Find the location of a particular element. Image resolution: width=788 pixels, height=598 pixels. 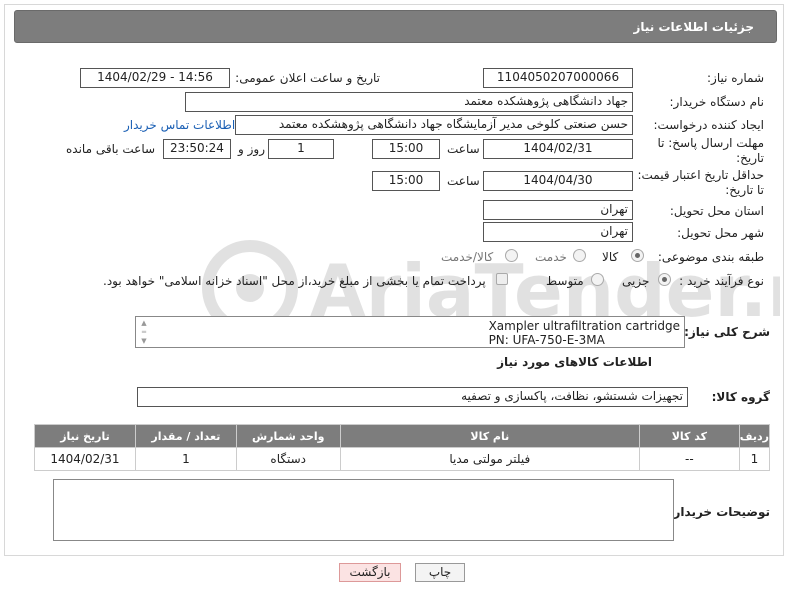

validity-time-label: ساعت is located at coordinates (463, 181).